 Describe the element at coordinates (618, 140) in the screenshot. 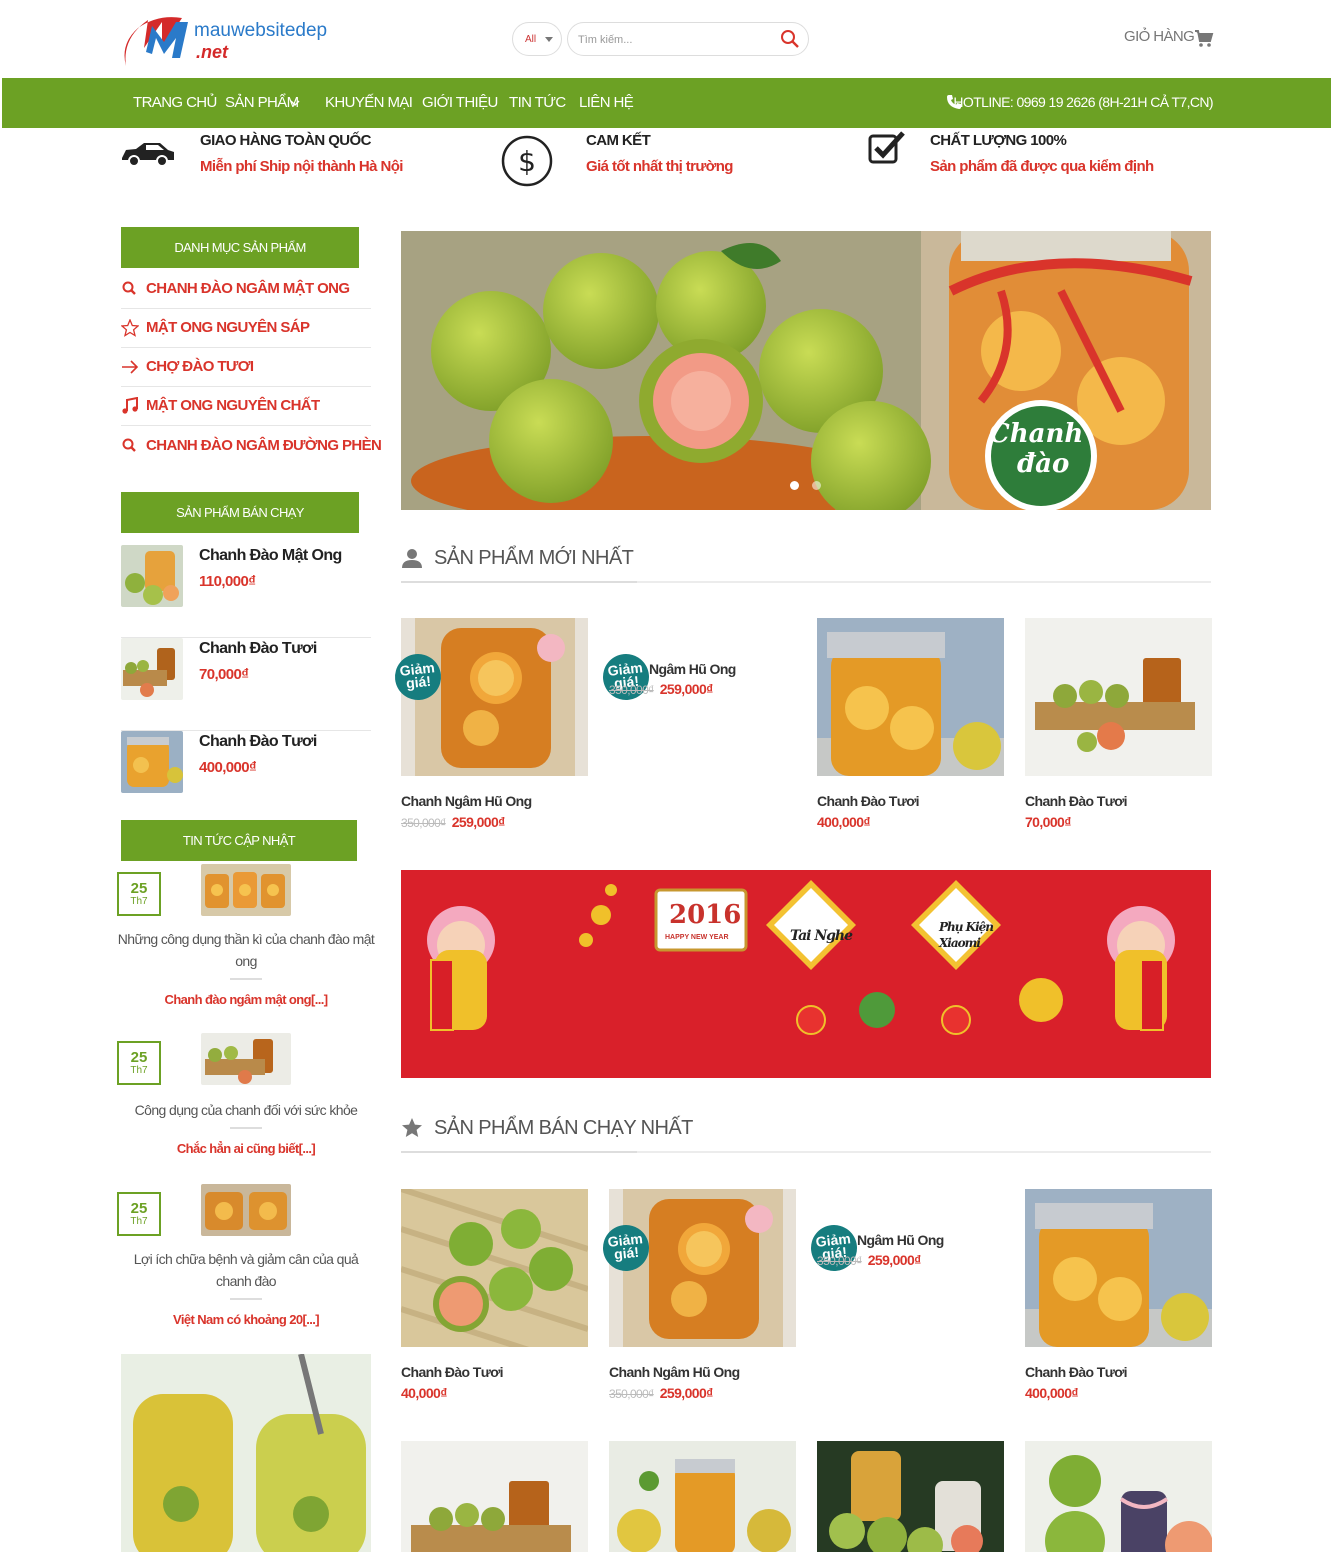

I see `feature-title: CAM KẾT` at that location.